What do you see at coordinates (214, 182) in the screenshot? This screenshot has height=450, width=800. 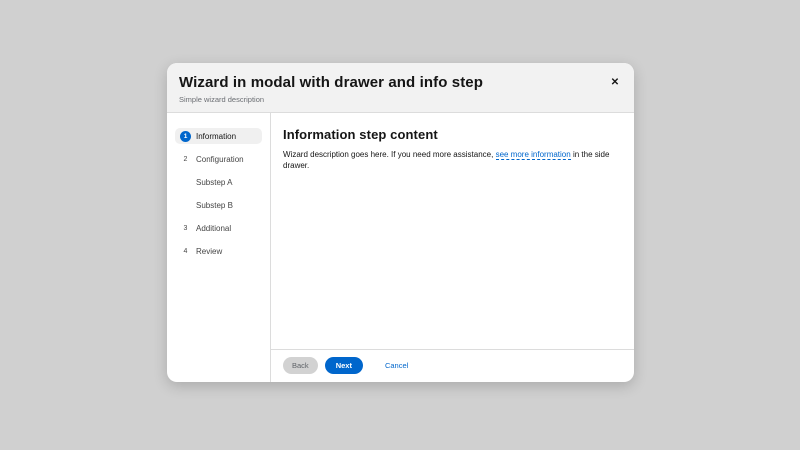 I see `step-label: Substep A` at bounding box center [214, 182].